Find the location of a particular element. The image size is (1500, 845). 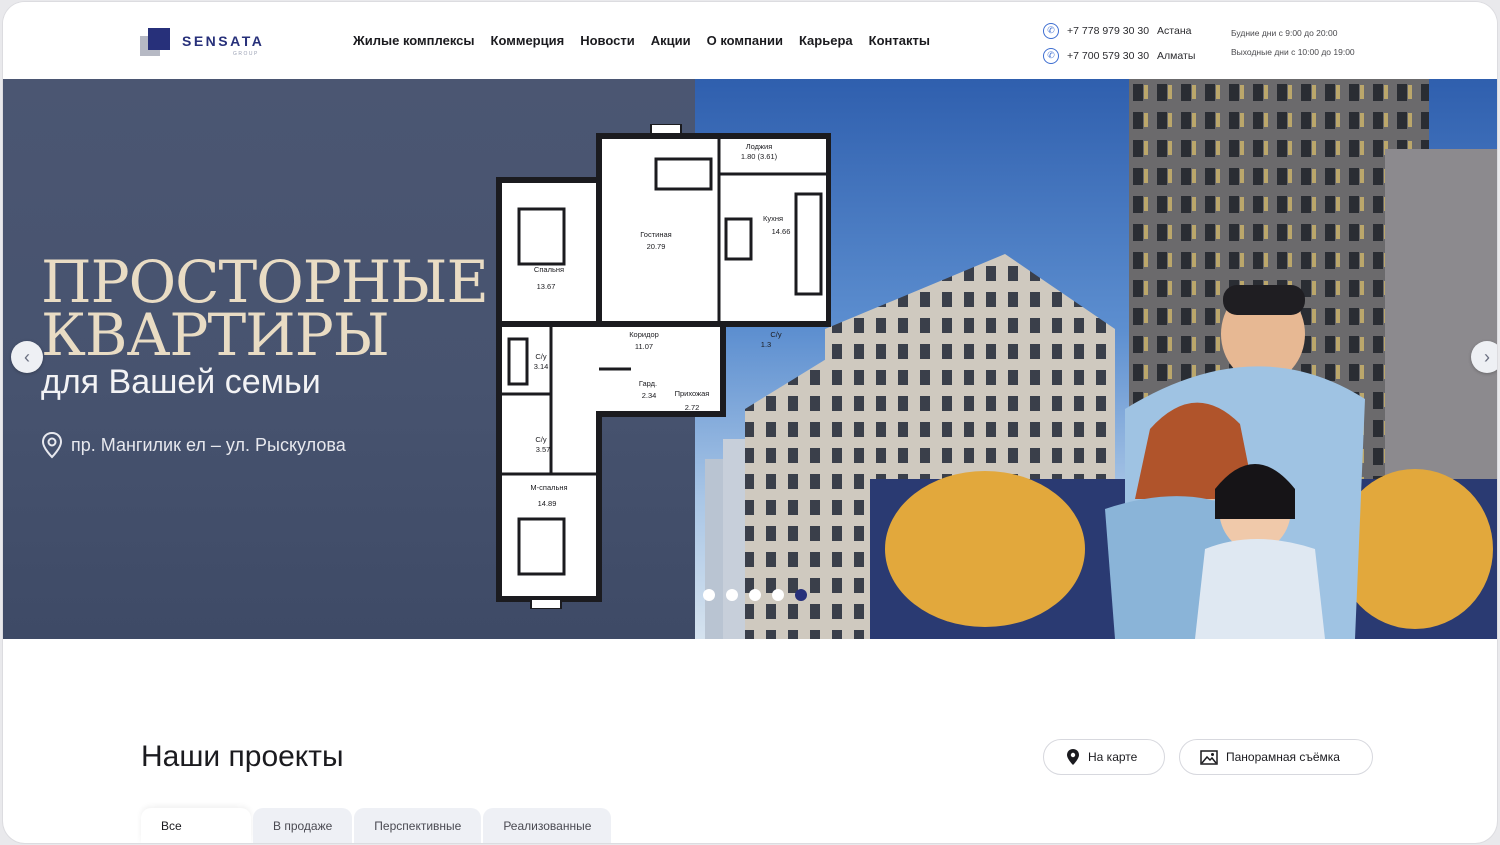

panorama-button-label: Панорамная съёмка is located at coordinates (1283, 757).